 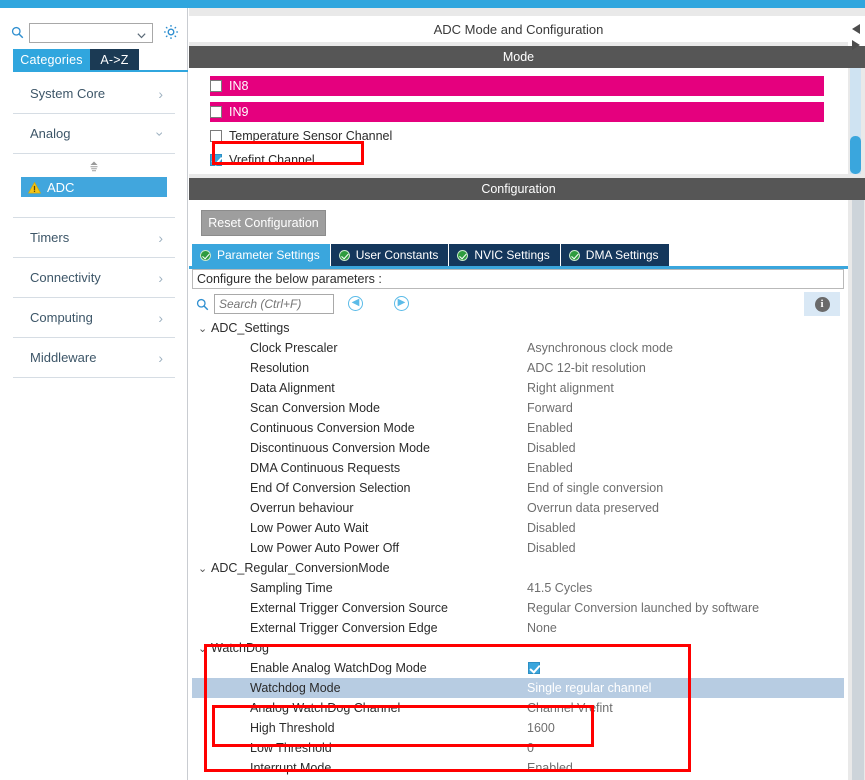 I want to click on tab-dma-settings: DMA Settings, so click(x=615, y=255).